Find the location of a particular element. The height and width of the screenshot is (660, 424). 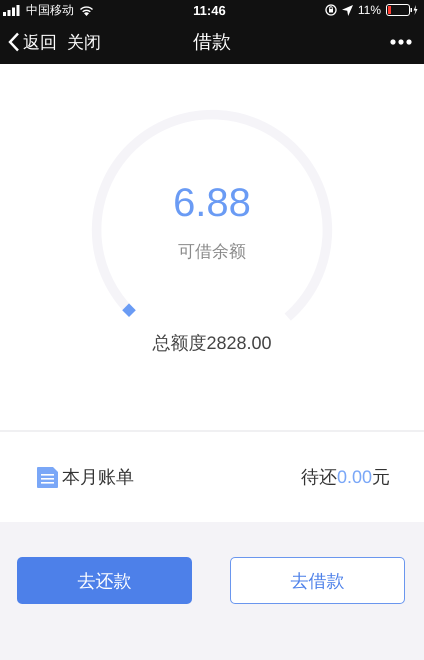

battery-icon is located at coordinates (402, 10).